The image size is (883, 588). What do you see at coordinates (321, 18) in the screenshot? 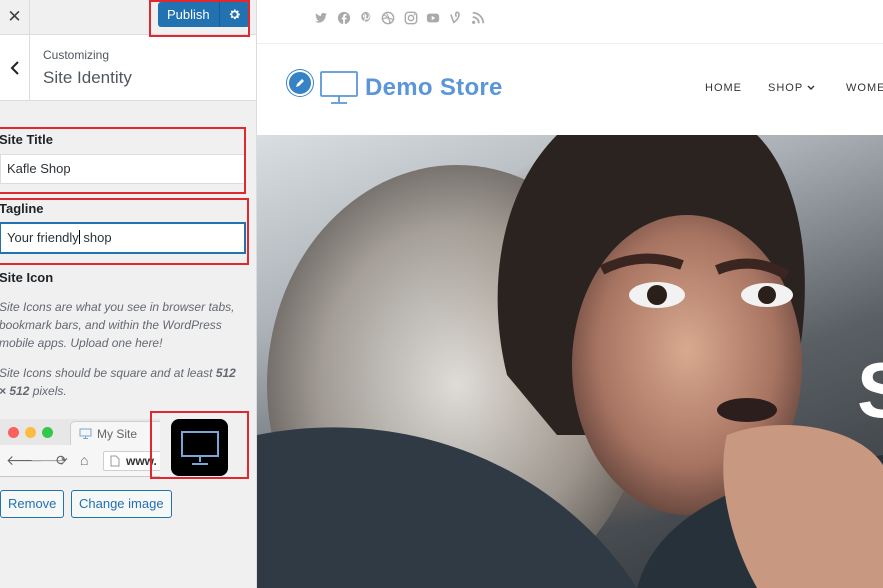
I see `twitter-icon` at bounding box center [321, 18].